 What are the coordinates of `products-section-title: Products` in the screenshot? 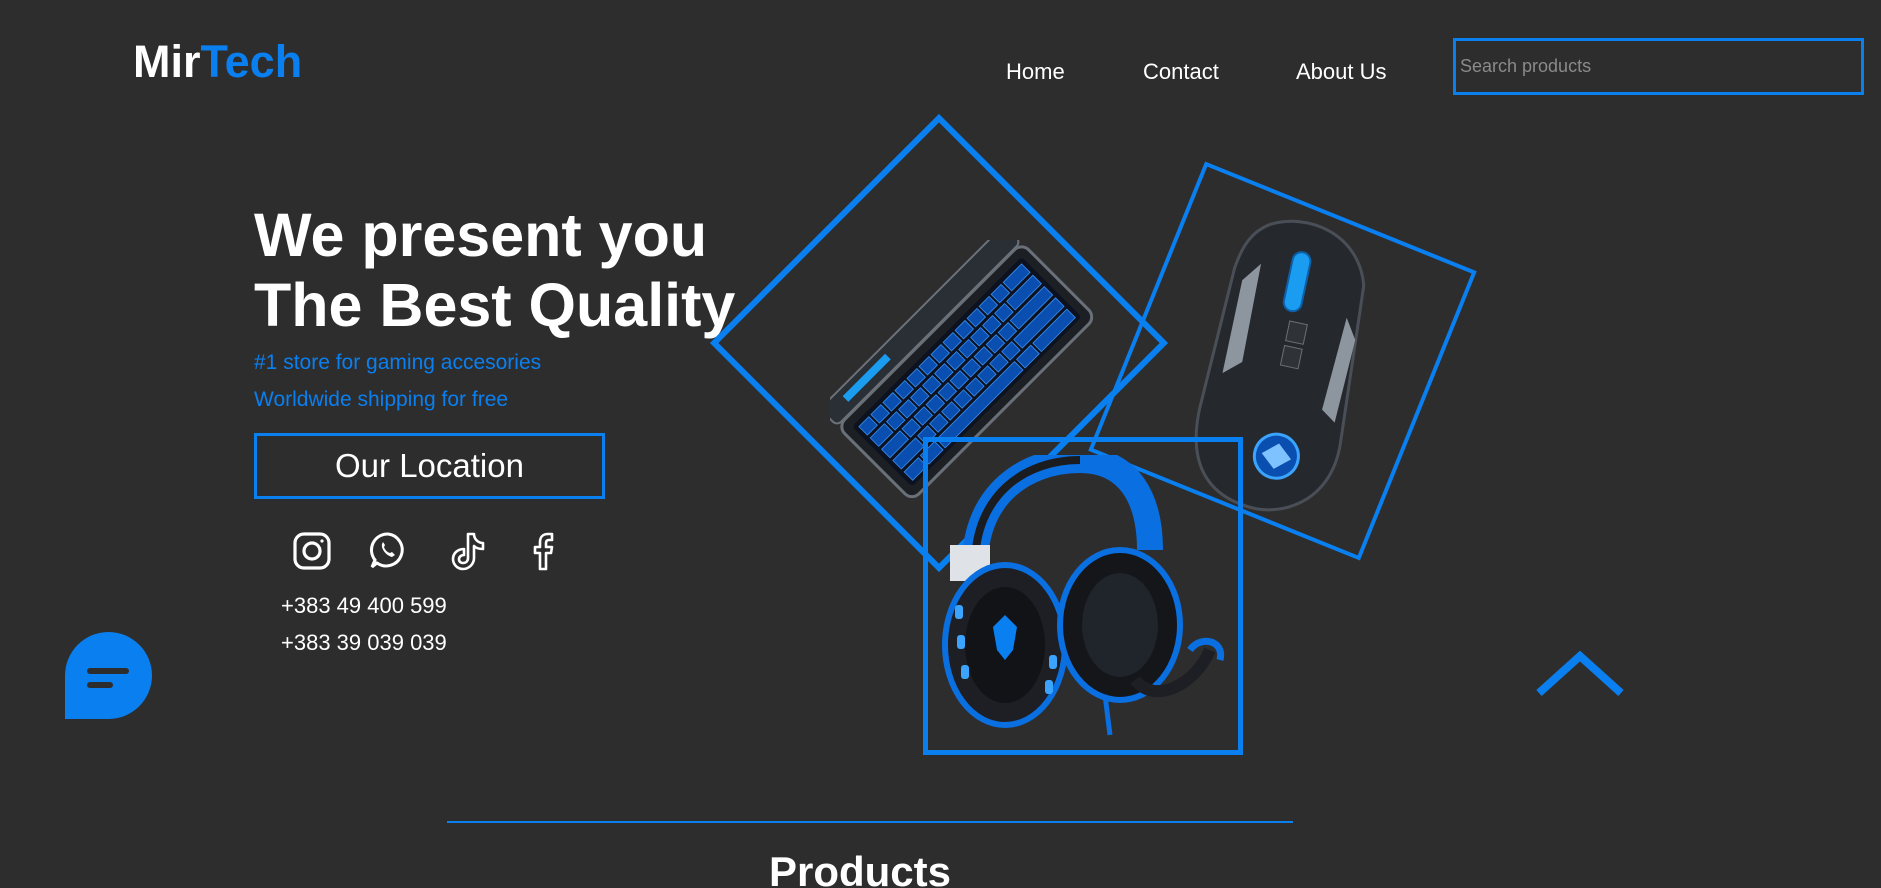 It's located at (860, 868).